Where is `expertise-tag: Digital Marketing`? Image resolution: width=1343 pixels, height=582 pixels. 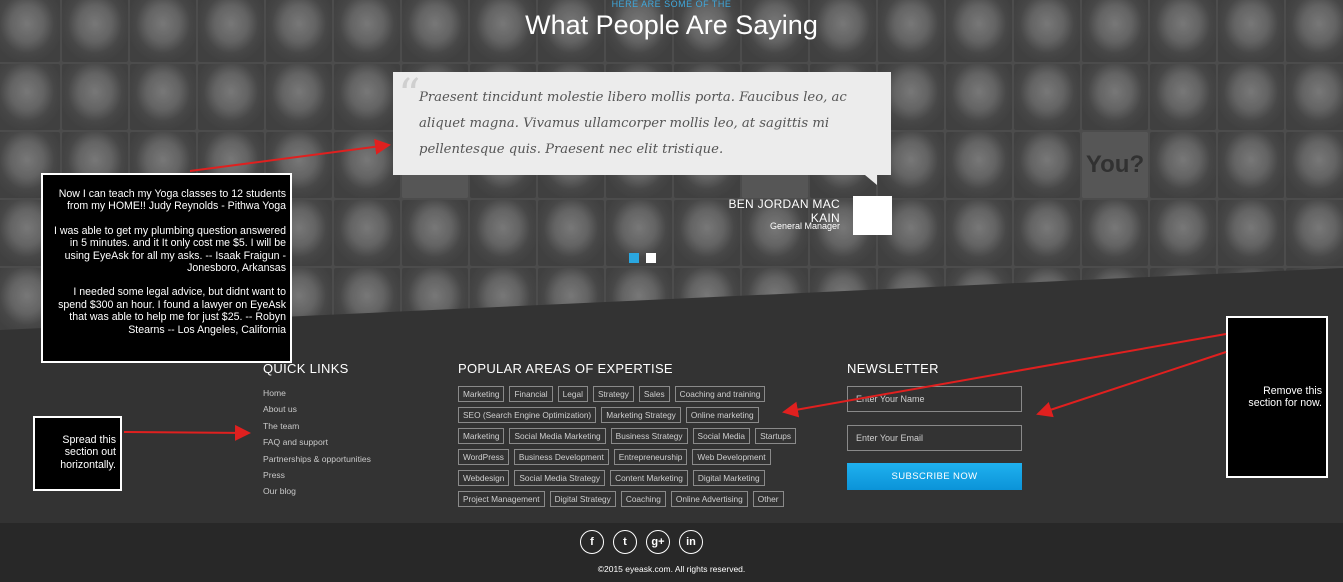 expertise-tag: Digital Marketing is located at coordinates (728, 478).